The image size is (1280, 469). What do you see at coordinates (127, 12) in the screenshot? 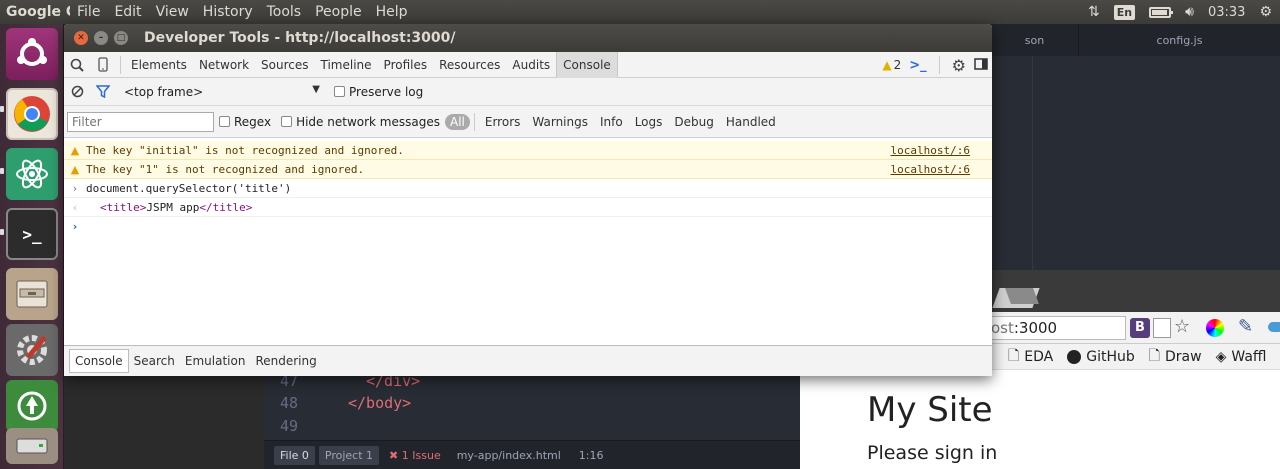
I see `menu-edit: Edit` at bounding box center [127, 12].